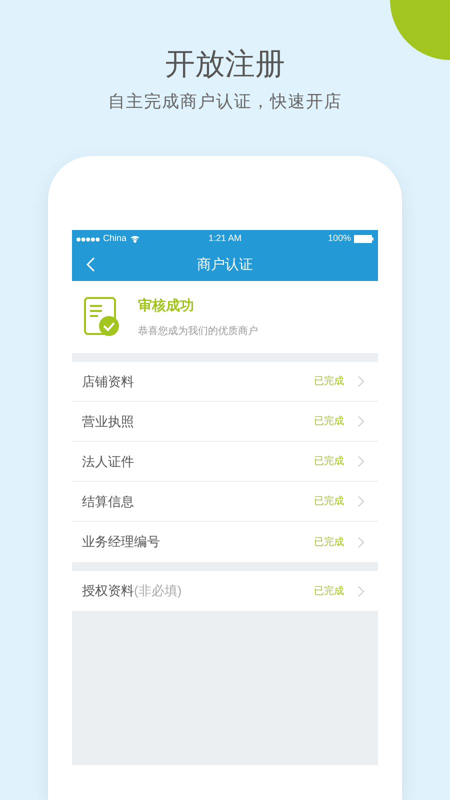 The image size is (450, 800). I want to click on signal-dots-icon, so click(88, 239).